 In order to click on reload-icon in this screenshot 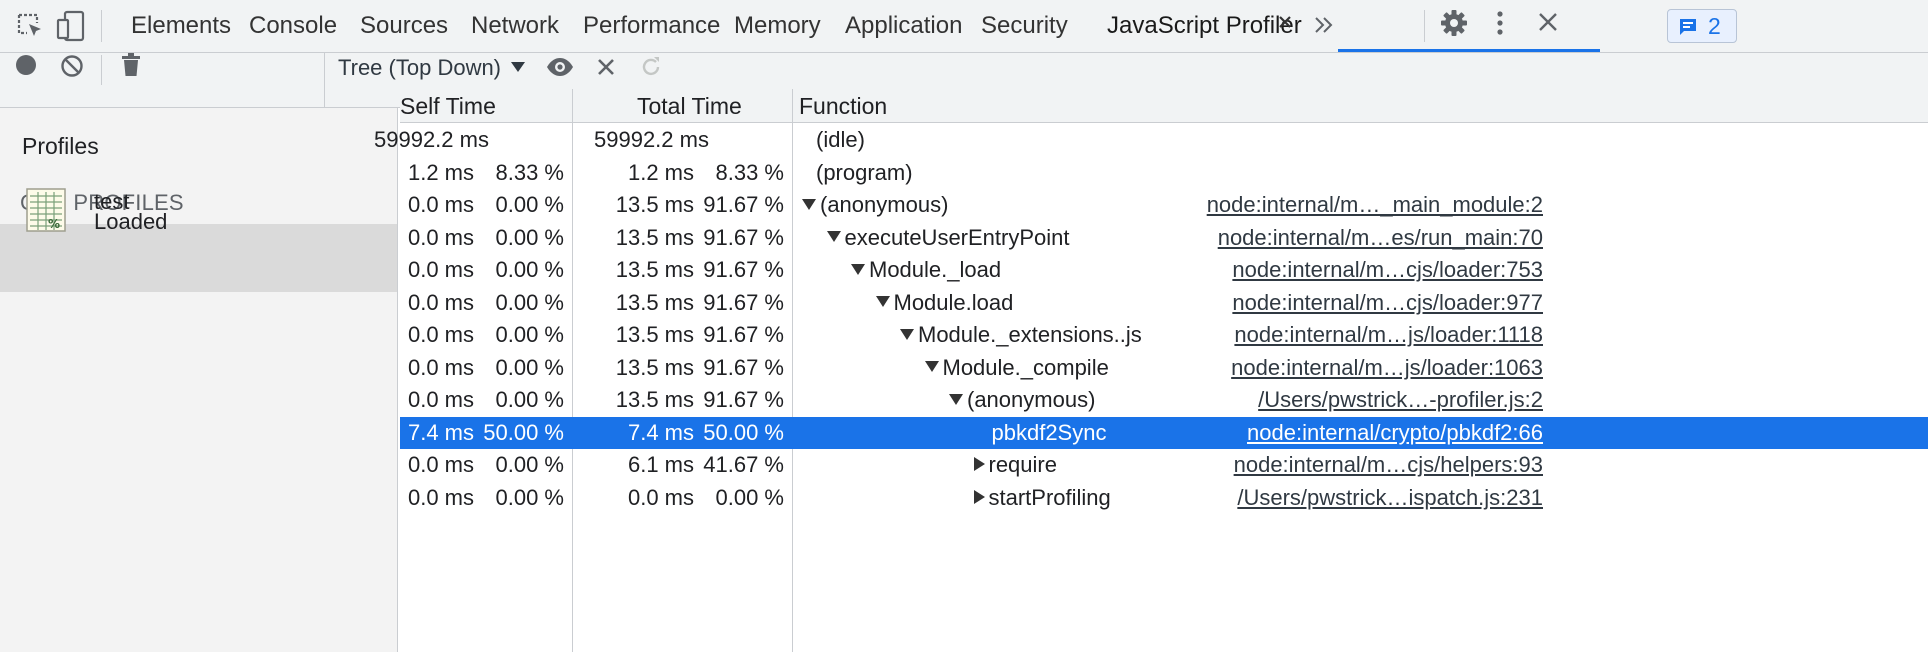, I will do `click(651, 67)`.